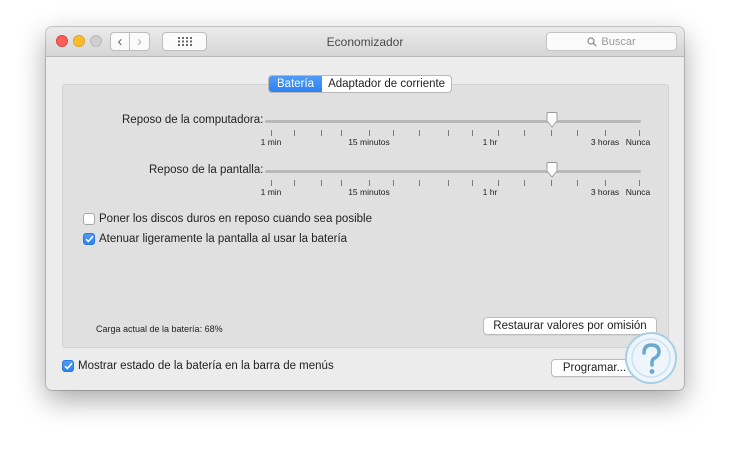  Describe the element at coordinates (296, 84) in the screenshot. I see `tab-battery: Batería` at that location.